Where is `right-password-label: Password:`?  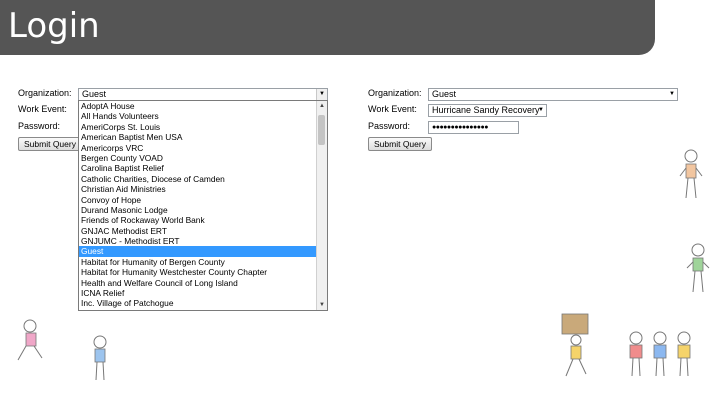
right-password-label: Password: is located at coordinates (389, 126).